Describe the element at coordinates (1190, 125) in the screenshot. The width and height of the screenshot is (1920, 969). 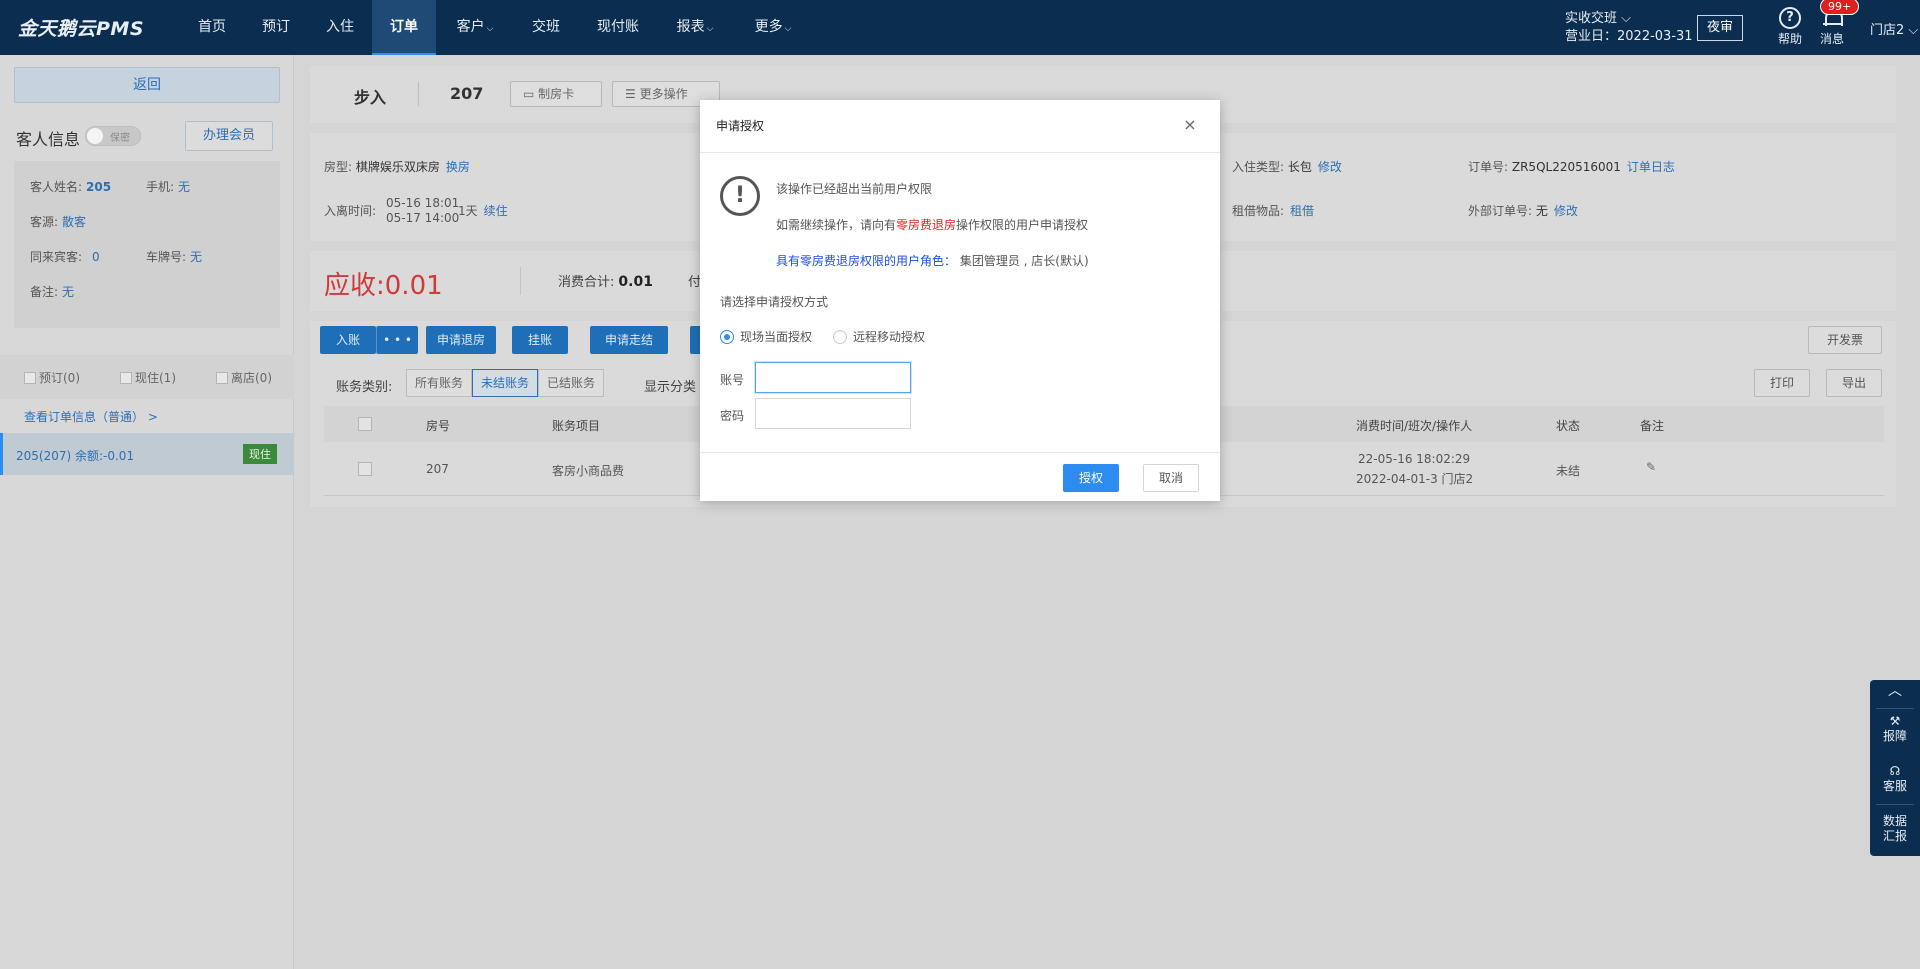
I see `close-icon: ×` at that location.